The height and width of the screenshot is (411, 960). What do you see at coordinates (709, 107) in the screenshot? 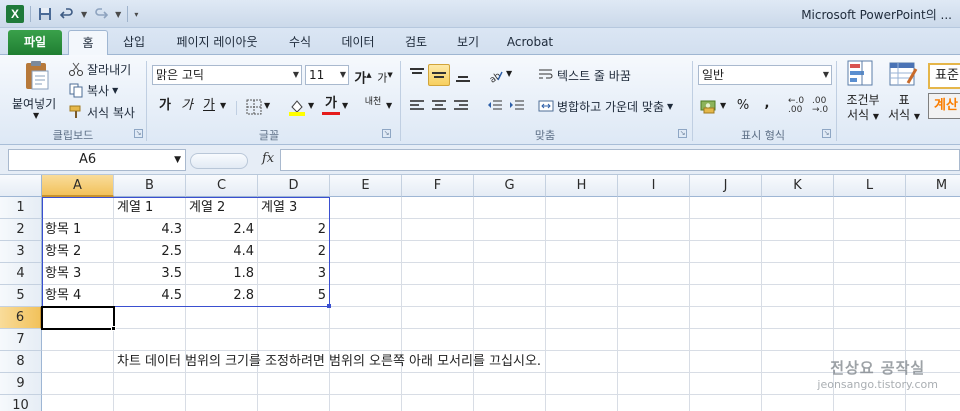
I see `currency-icon` at bounding box center [709, 107].